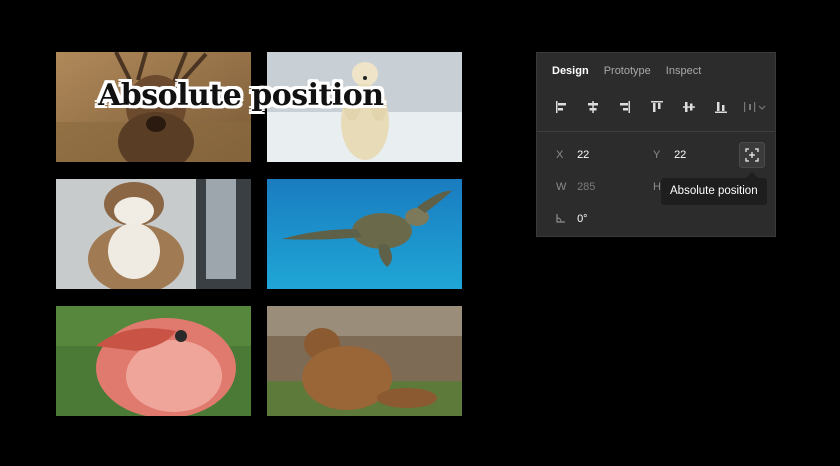  Describe the element at coordinates (669, 155) in the screenshot. I see `y-field: Y 22` at that location.